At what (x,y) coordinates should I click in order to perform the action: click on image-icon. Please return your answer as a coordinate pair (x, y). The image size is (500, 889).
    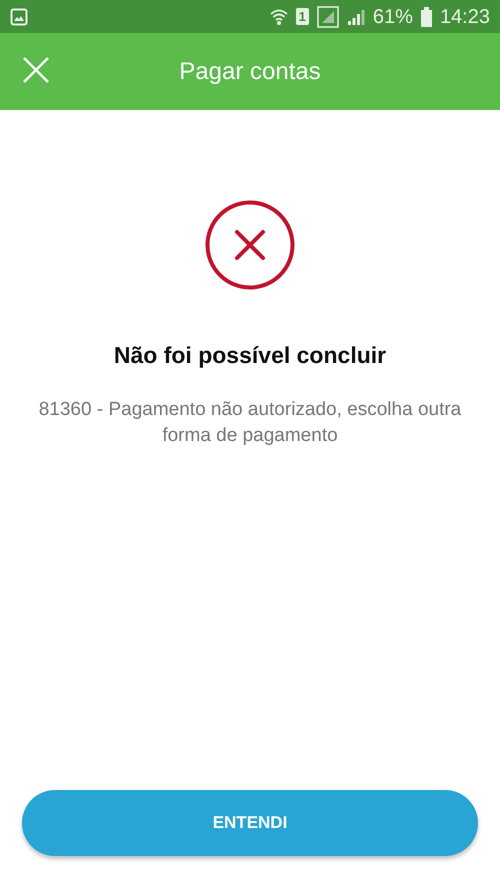
    Looking at the image, I should click on (19, 17).